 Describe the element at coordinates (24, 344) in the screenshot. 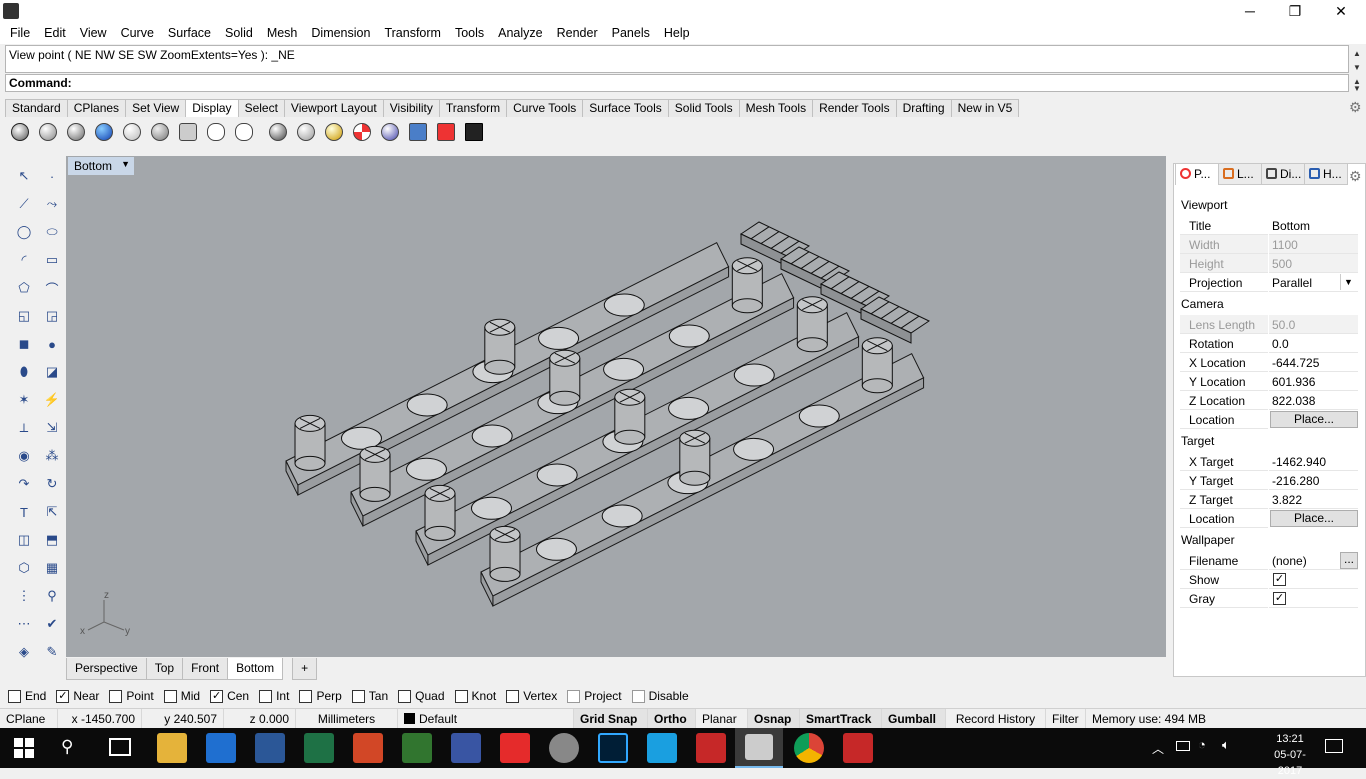

I see `box-icon: ◼` at that location.